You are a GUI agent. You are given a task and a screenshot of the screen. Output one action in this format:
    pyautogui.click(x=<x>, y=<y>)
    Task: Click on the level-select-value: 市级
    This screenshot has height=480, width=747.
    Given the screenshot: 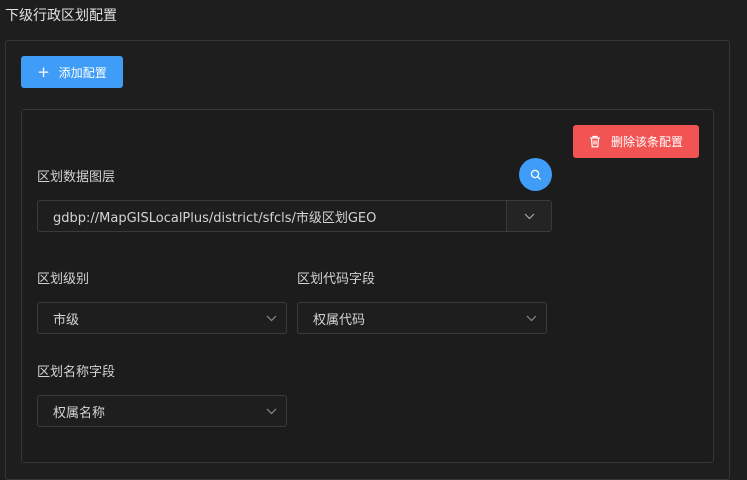 What is the action you would take?
    pyautogui.click(x=66, y=320)
    